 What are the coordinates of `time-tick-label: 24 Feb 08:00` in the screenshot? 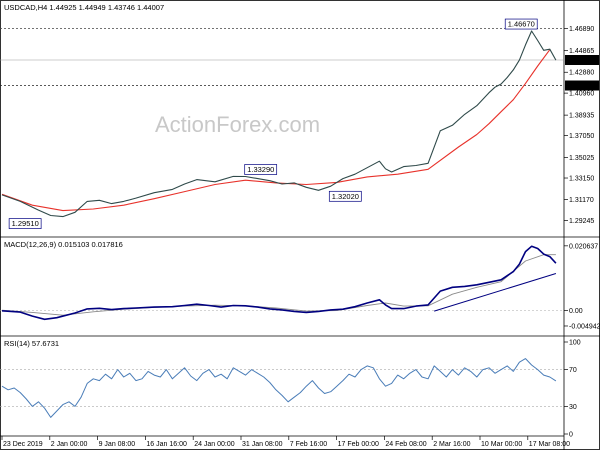 It's located at (405, 444).